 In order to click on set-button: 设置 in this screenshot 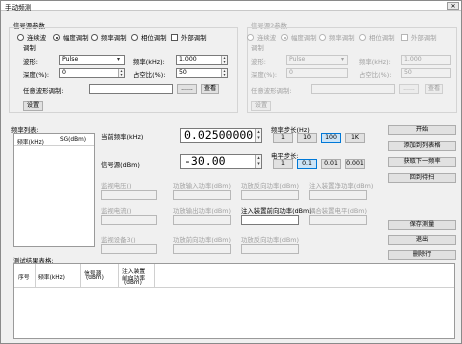, I will do `click(33, 106)`.